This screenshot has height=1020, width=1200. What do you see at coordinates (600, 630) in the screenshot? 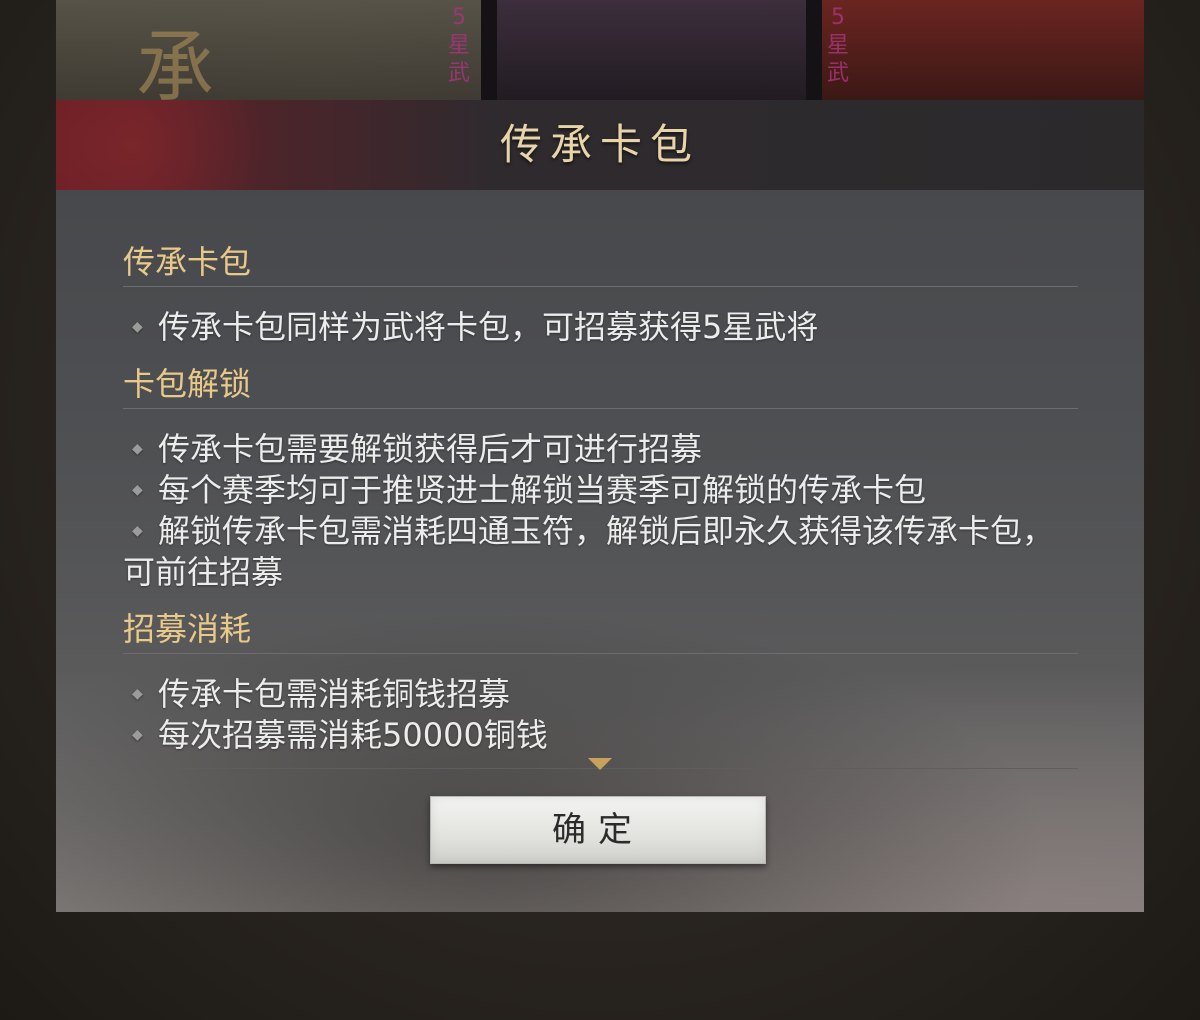
I see `section-title: 招募消耗` at bounding box center [600, 630].